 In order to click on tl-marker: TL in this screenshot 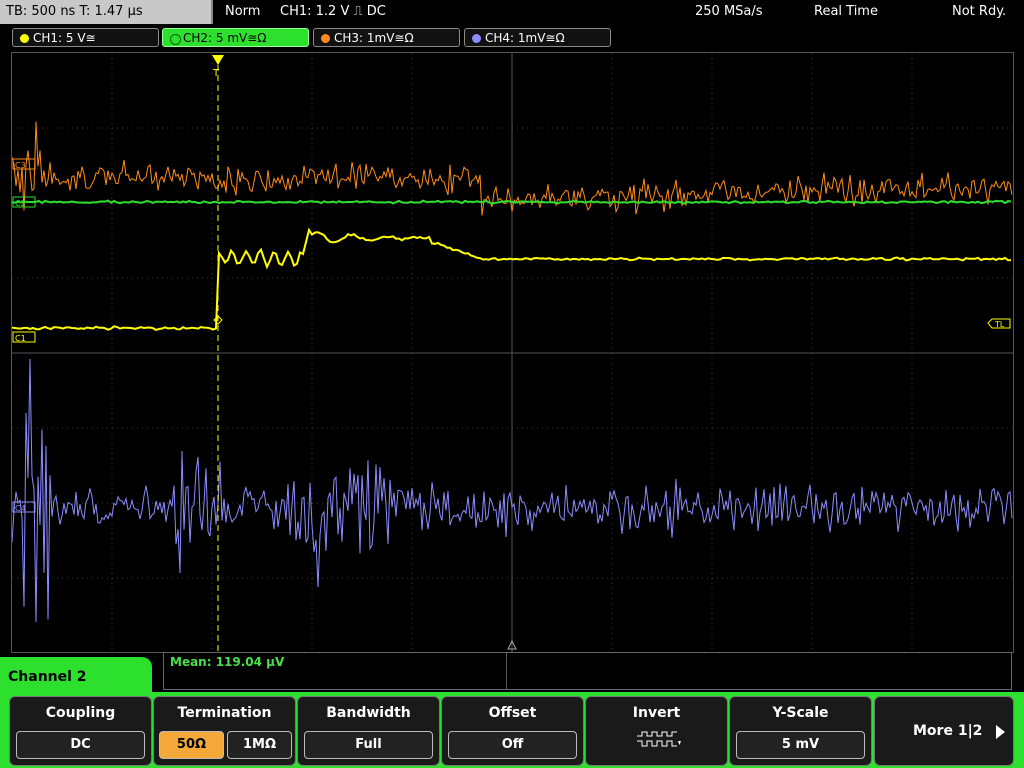, I will do `click(999, 324)`.